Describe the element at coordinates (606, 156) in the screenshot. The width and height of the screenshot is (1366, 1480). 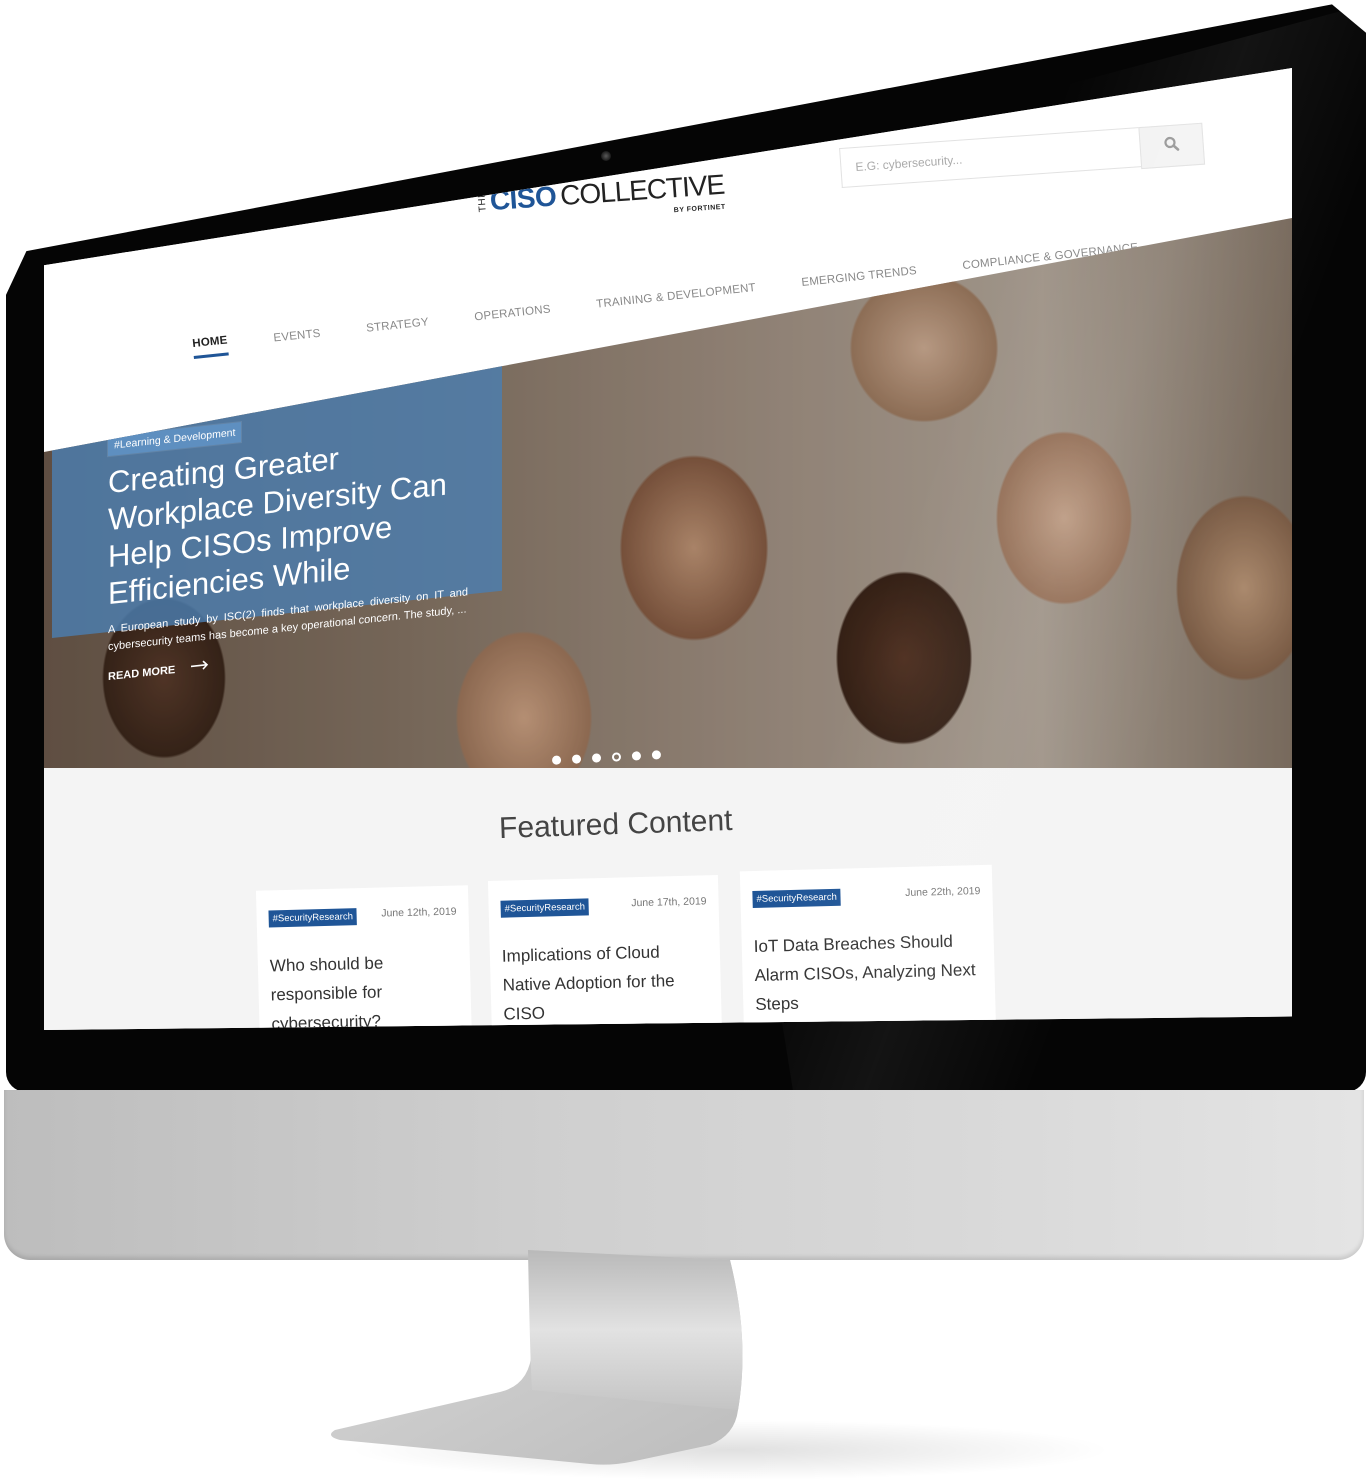
I see `webcam-icon` at that location.